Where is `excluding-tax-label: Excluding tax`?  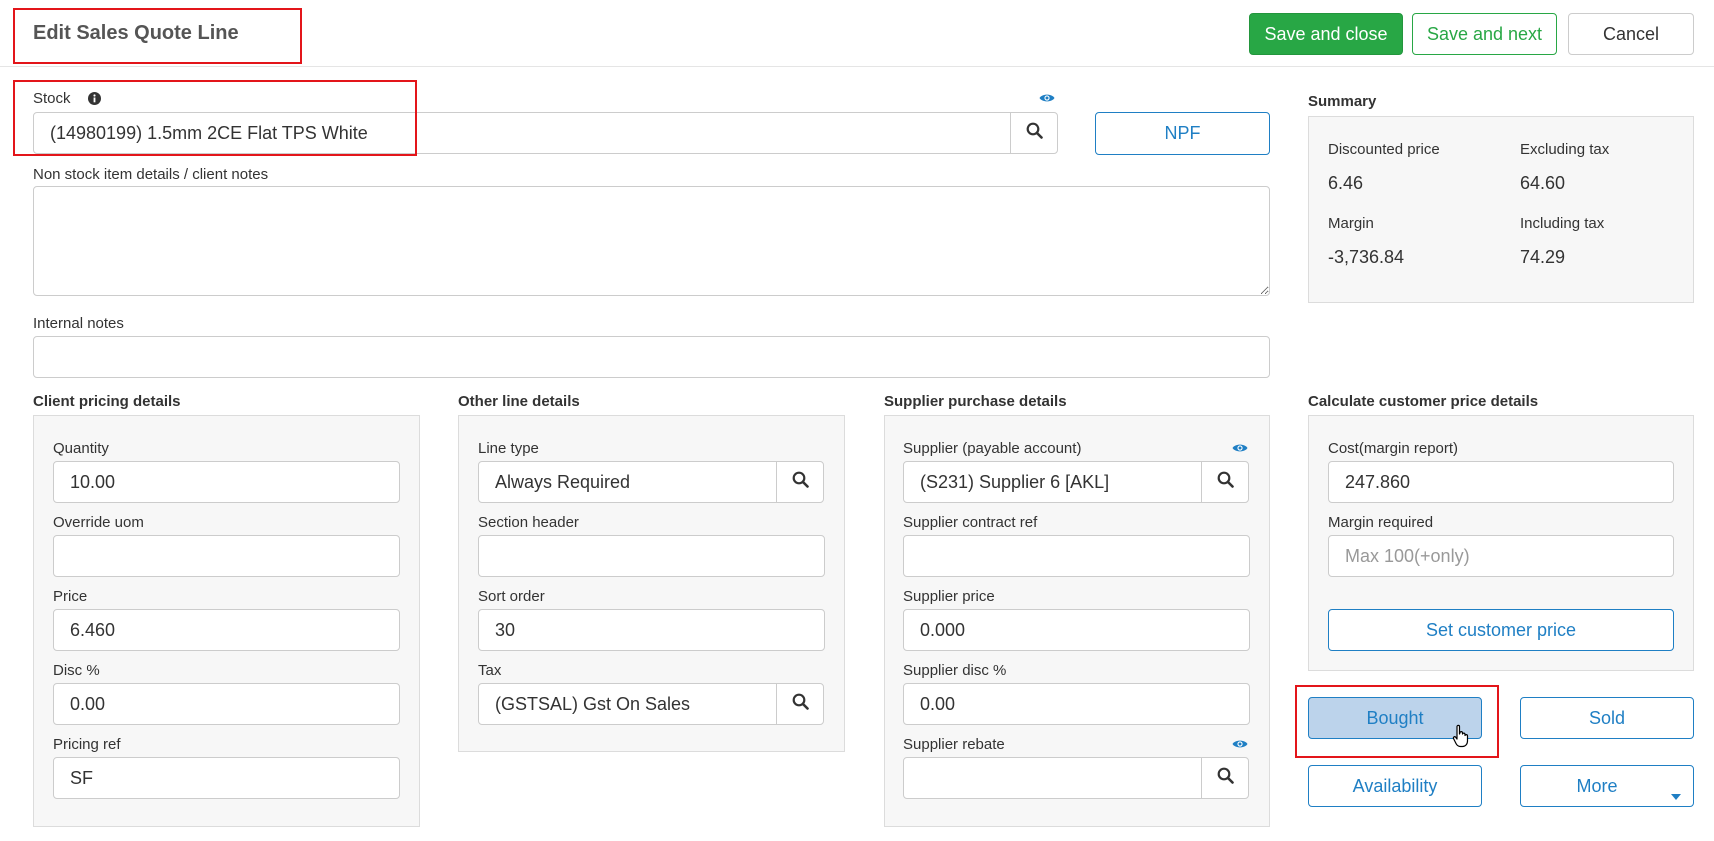
excluding-tax-label: Excluding tax is located at coordinates (1565, 149).